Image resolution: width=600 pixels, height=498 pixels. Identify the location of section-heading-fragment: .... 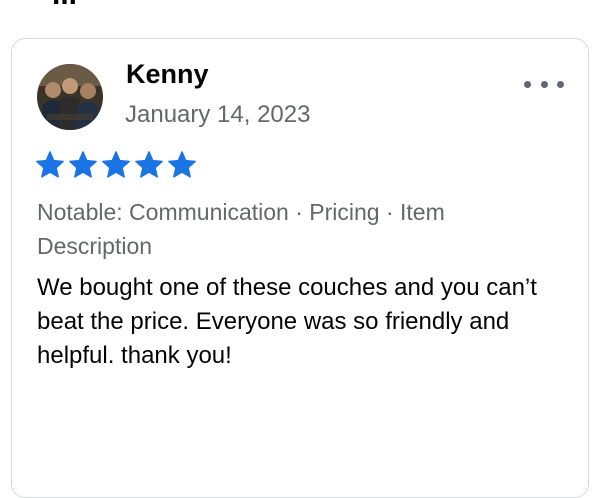
(64, 6).